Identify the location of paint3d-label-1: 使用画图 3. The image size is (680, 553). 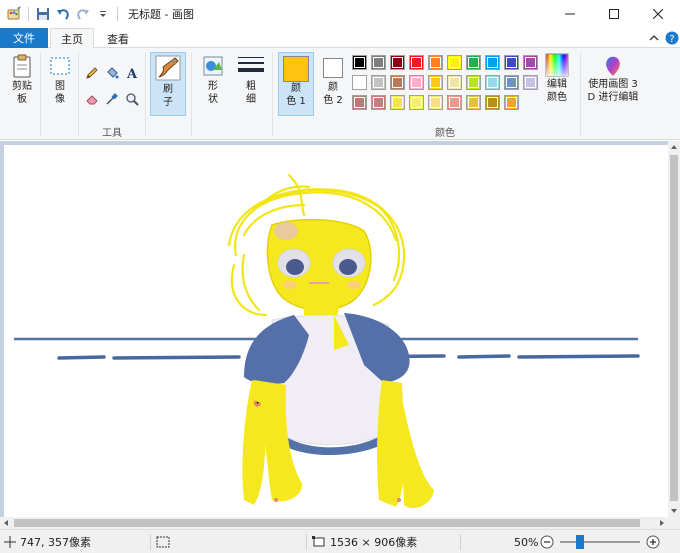
(613, 84).